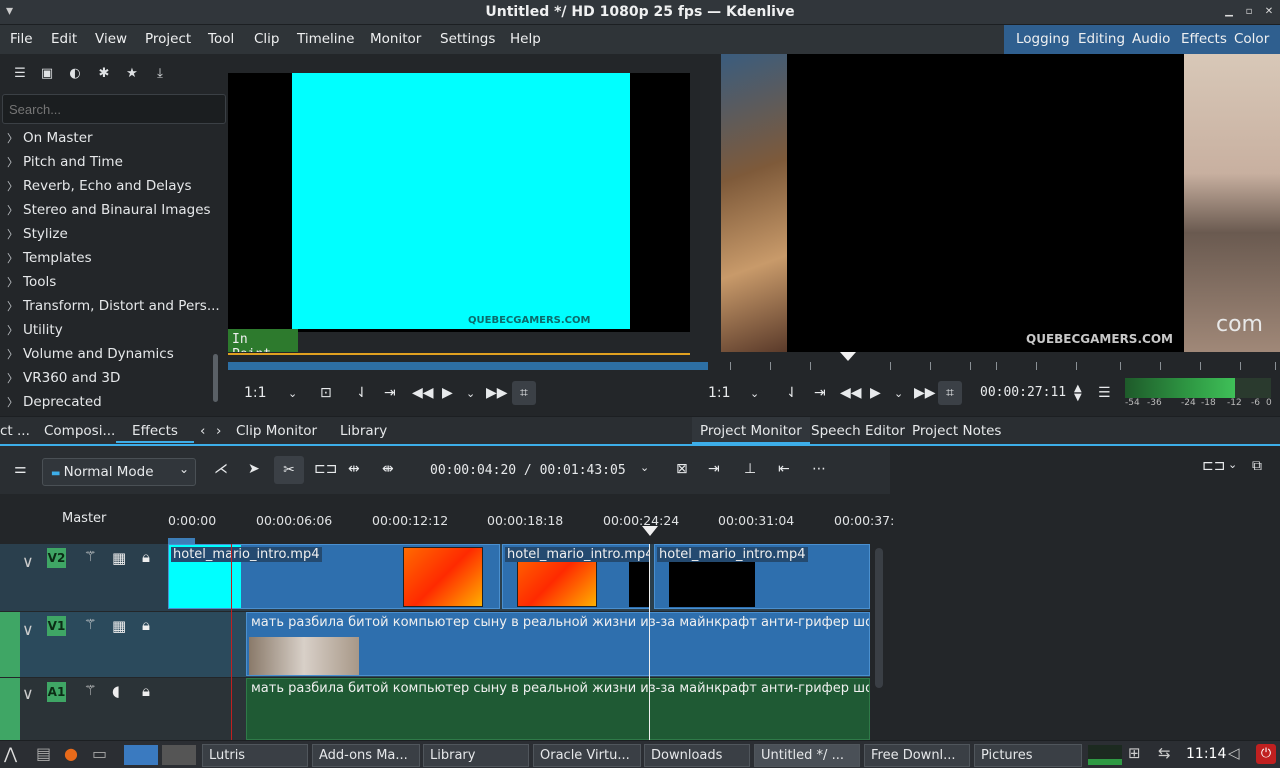 This screenshot has width=1280, height=768. Describe the element at coordinates (325, 469) in the screenshot. I see `slip-tool-icon: ⊏⊐` at that location.